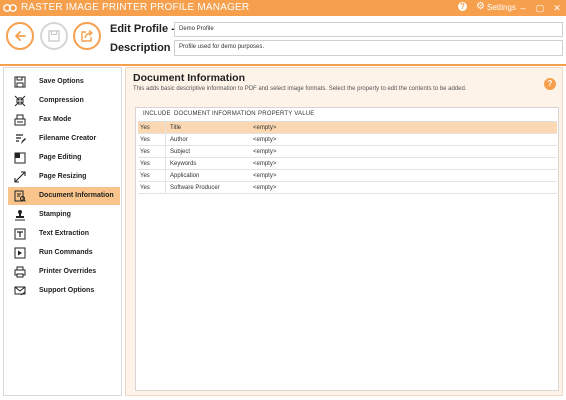 The image size is (566, 400). What do you see at coordinates (55, 119) in the screenshot?
I see `sidebar-item-label: Fax Mode` at bounding box center [55, 119].